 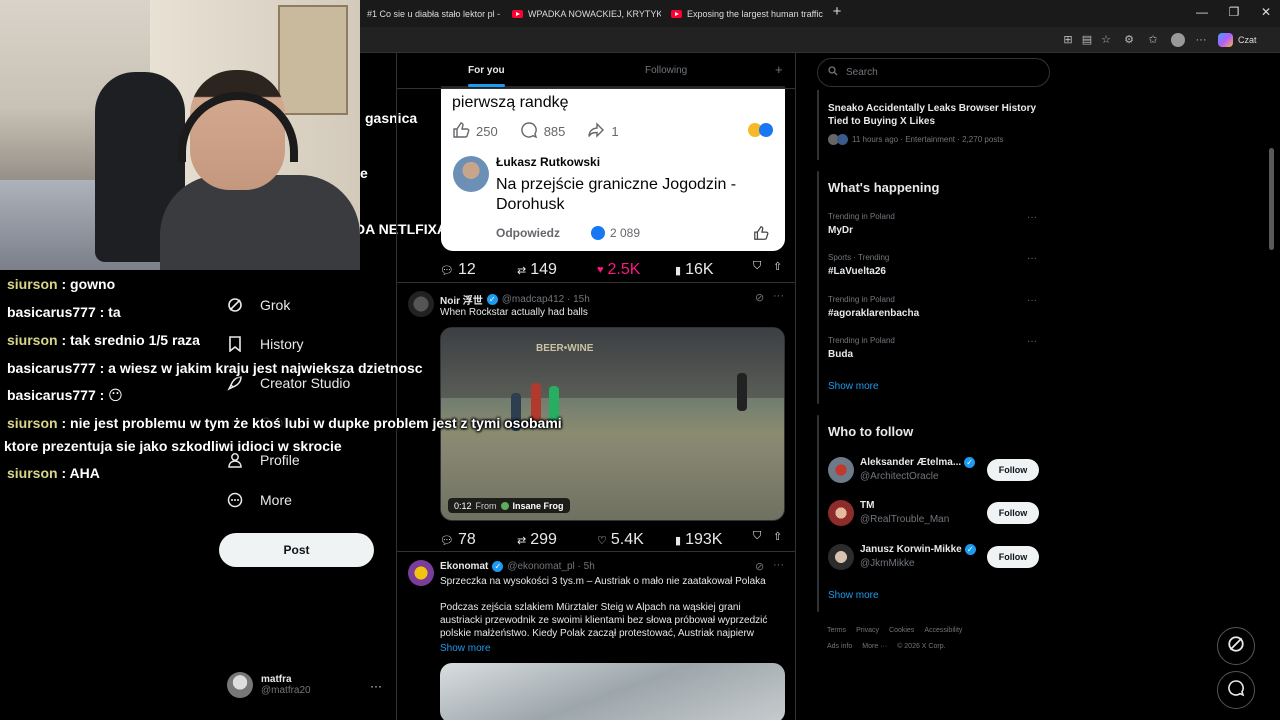 What do you see at coordinates (529, 131) in the screenshot?
I see `comment-bubble-icon` at bounding box center [529, 131].